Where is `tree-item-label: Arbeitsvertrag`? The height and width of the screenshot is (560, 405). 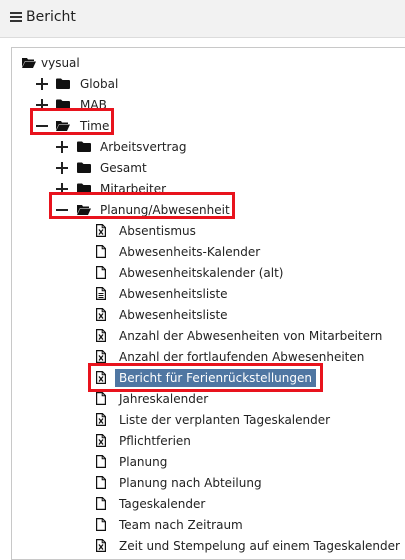 tree-item-label: Arbeitsvertrag is located at coordinates (143, 147).